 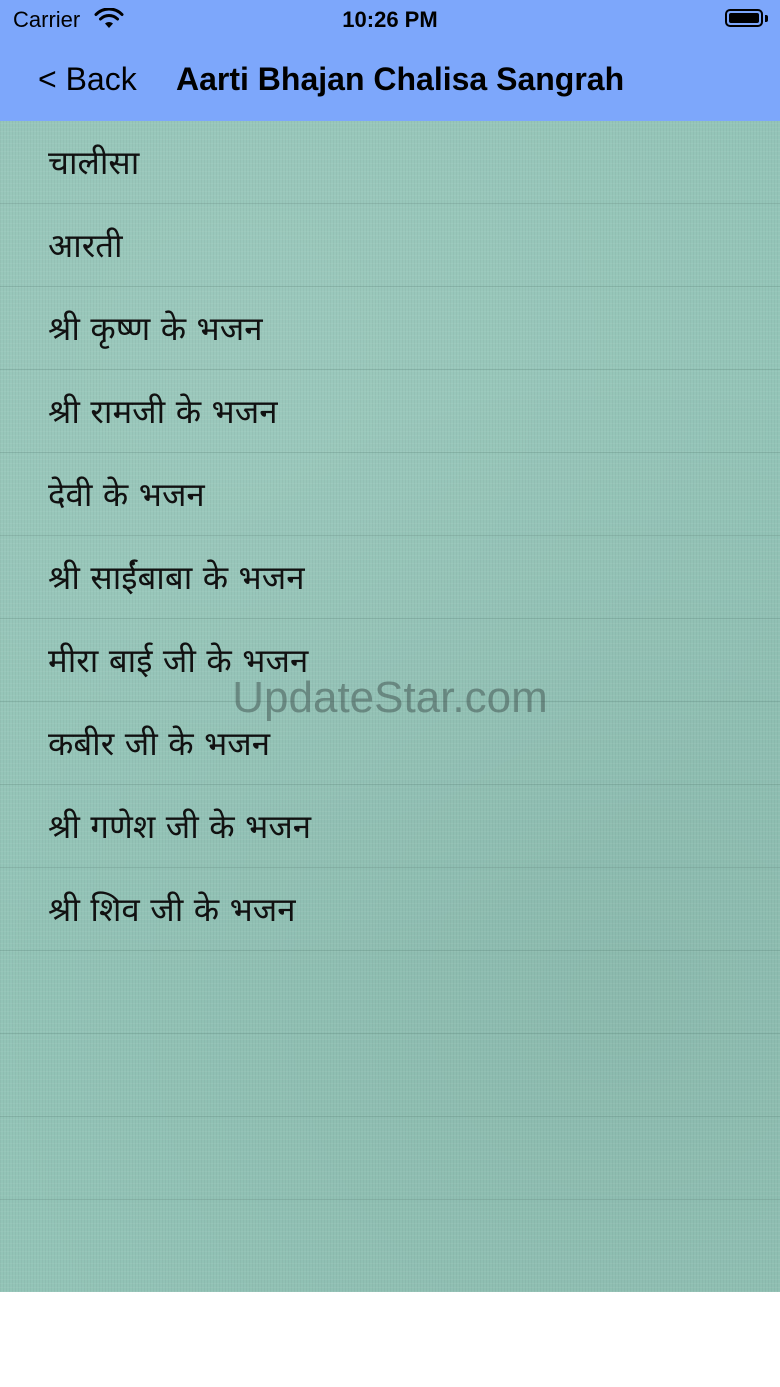 What do you see at coordinates (390, 697) in the screenshot?
I see `watermark: UpdateStar.com` at bounding box center [390, 697].